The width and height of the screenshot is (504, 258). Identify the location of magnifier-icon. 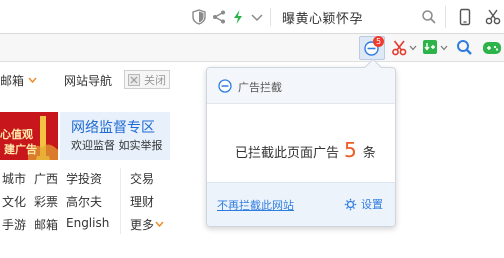
(464, 47).